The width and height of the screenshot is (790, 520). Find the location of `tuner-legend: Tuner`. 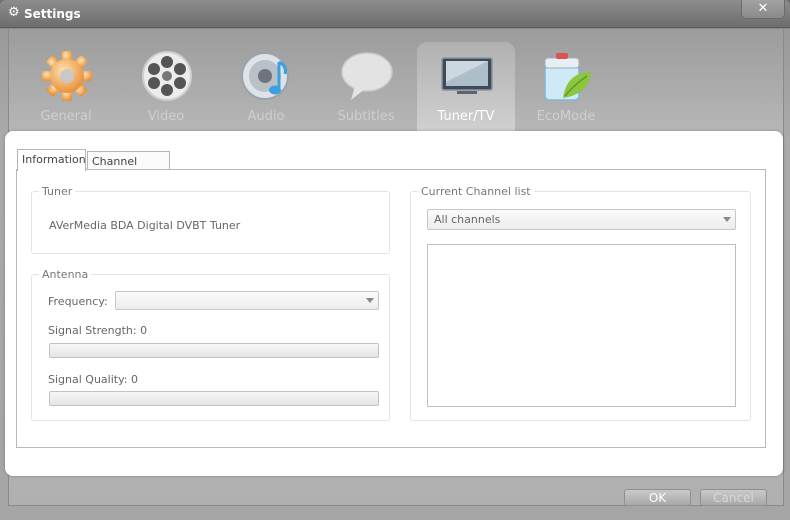

tuner-legend: Tuner is located at coordinates (57, 191).